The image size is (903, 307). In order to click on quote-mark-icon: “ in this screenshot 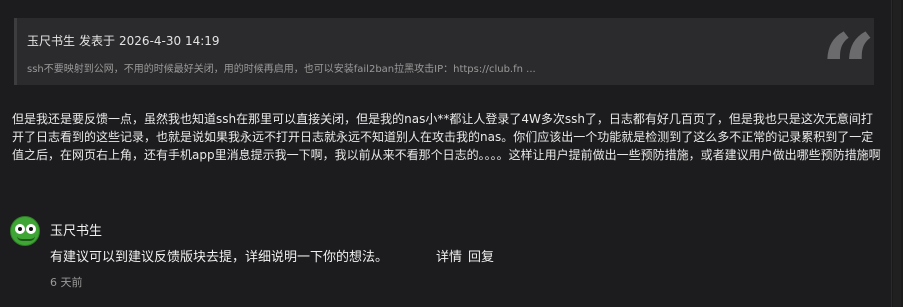, I will do `click(847, 52)`.